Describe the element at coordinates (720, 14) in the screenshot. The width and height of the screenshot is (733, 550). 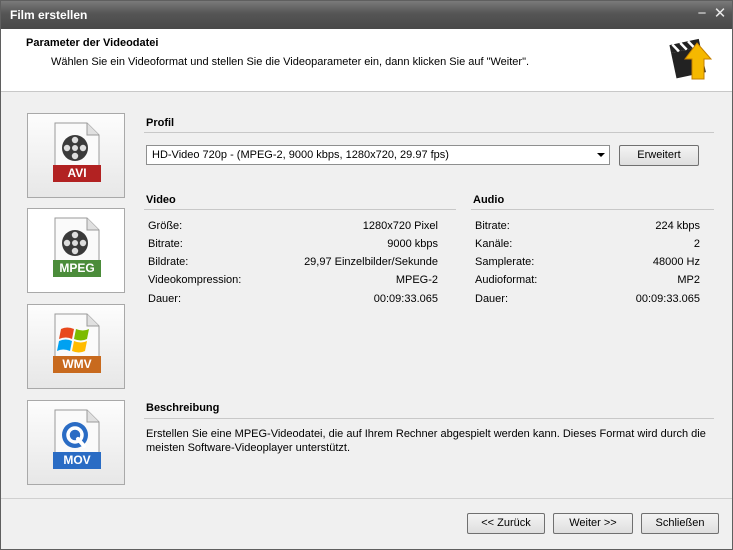
I see `close-icon: ✕` at that location.